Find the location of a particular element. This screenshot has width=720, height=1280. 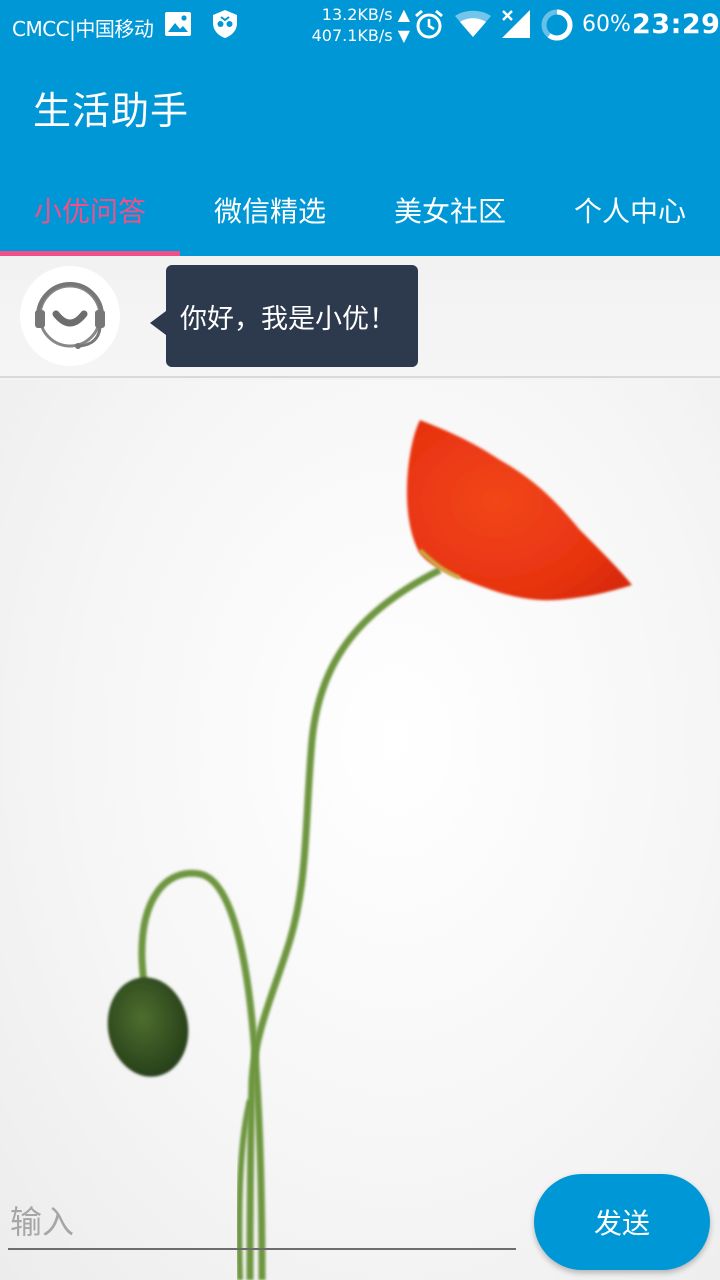

chat-message-row: 你好，我是小优！ is located at coordinates (360, 317).